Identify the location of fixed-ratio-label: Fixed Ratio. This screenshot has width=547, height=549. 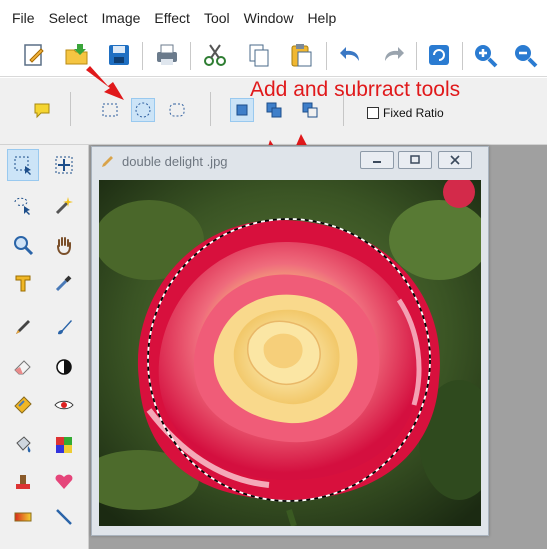
(413, 113).